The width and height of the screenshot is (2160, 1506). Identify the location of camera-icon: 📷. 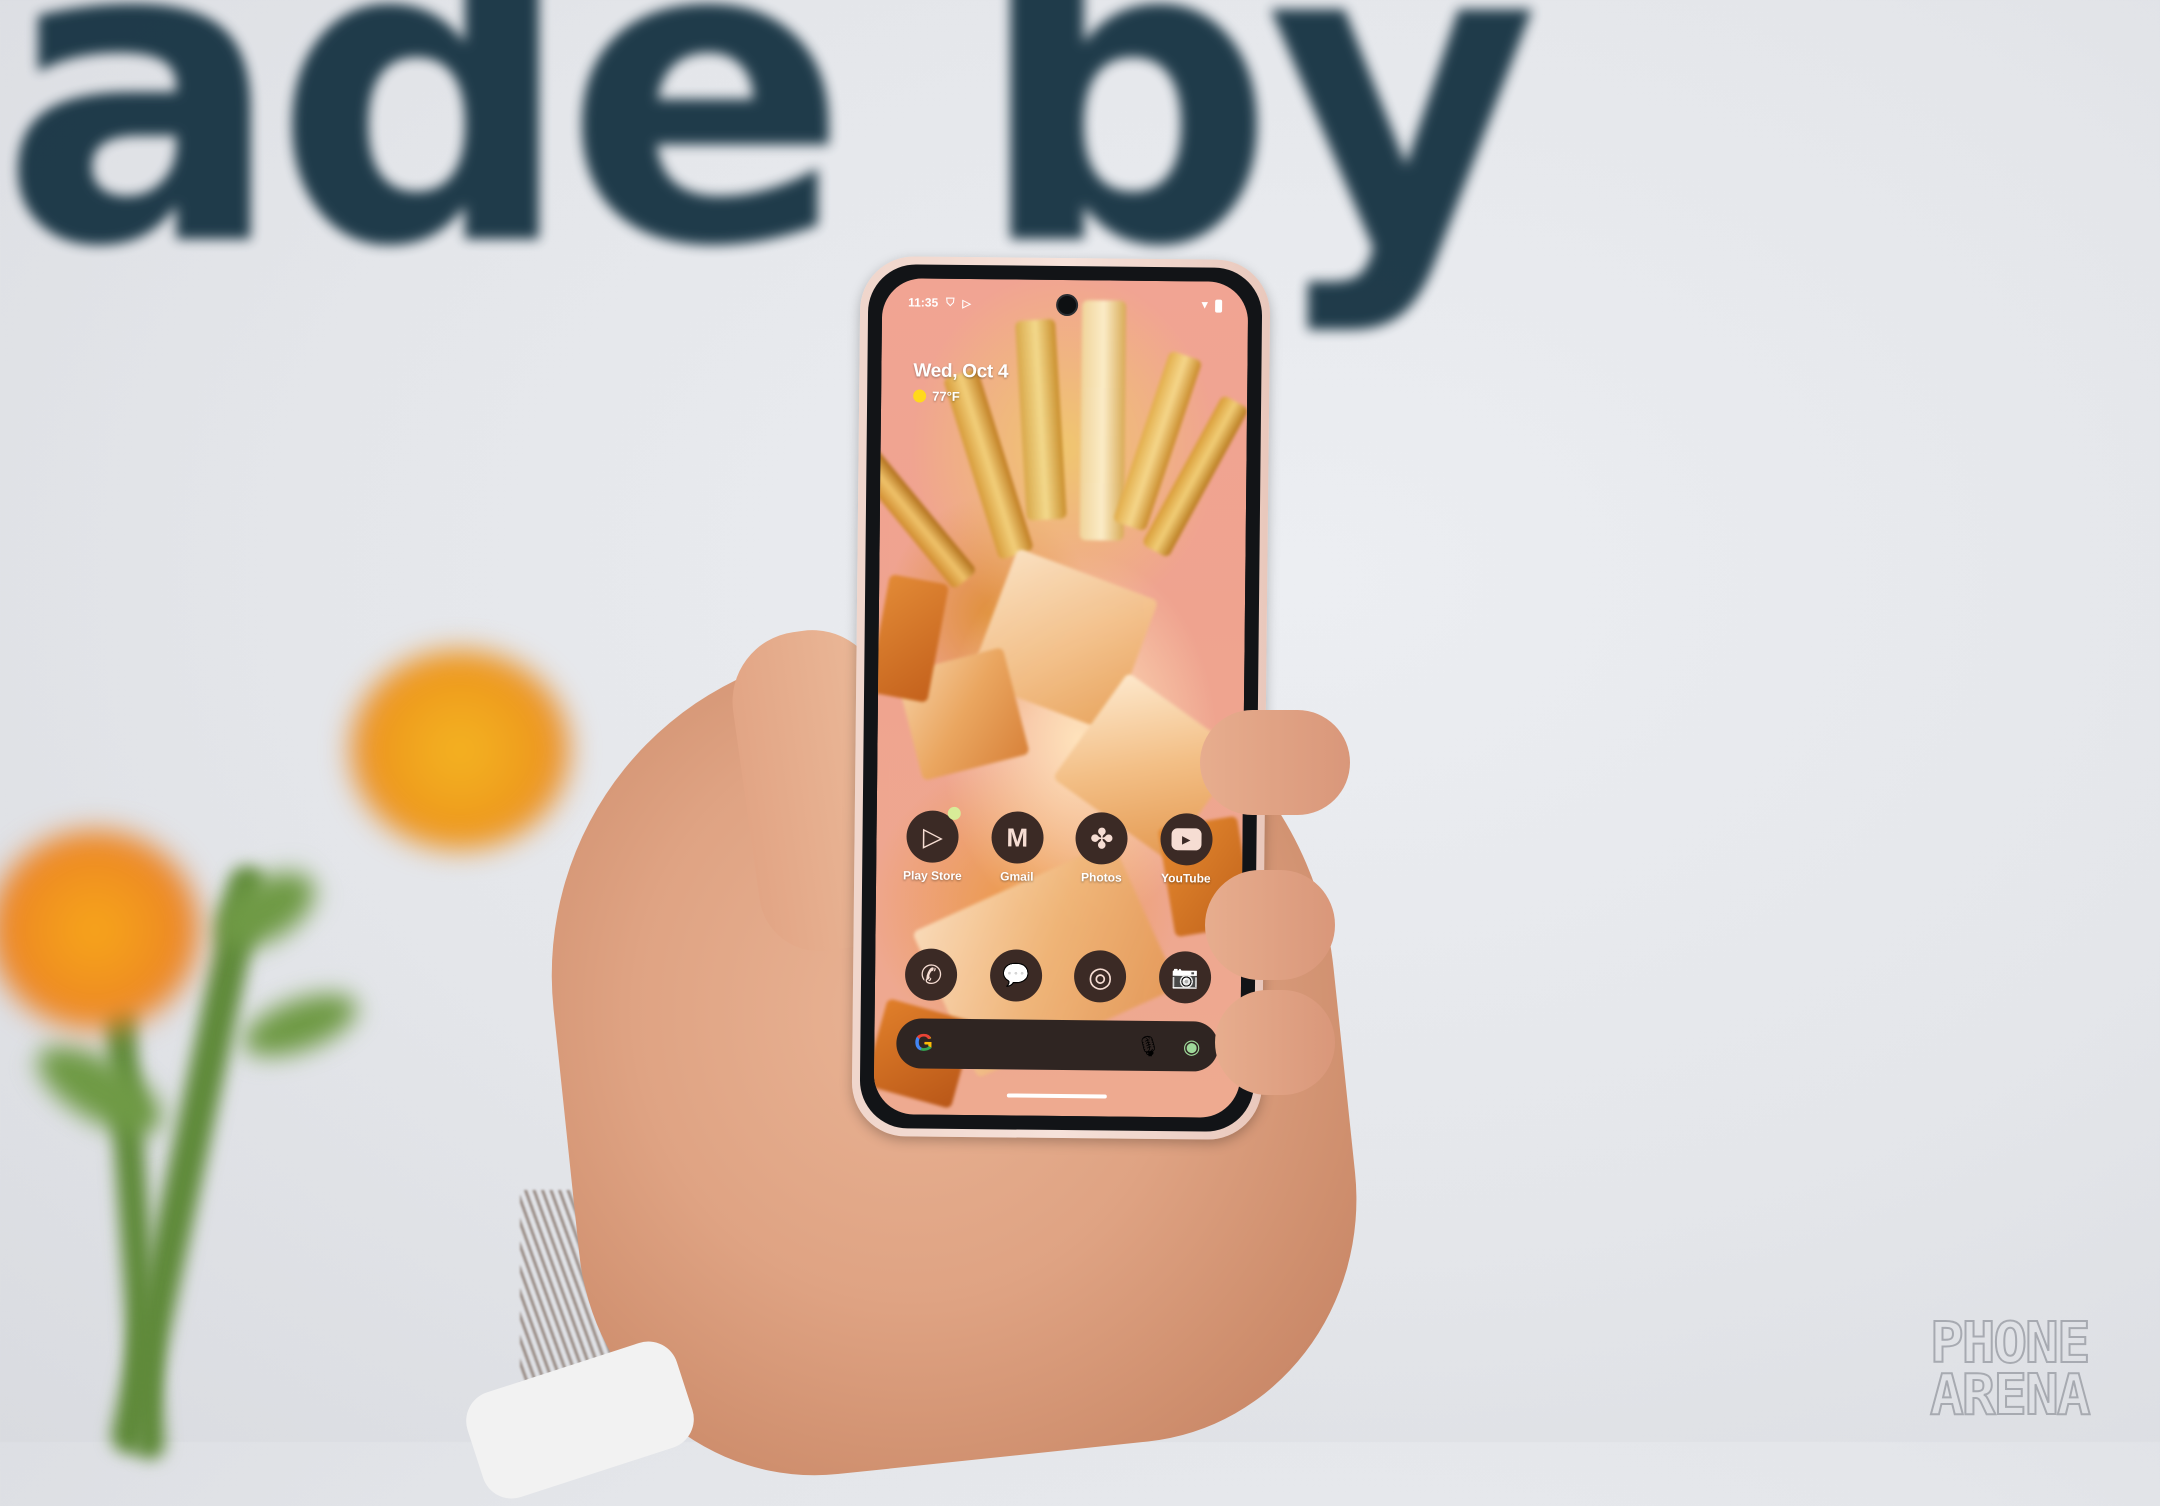
(1185, 977).